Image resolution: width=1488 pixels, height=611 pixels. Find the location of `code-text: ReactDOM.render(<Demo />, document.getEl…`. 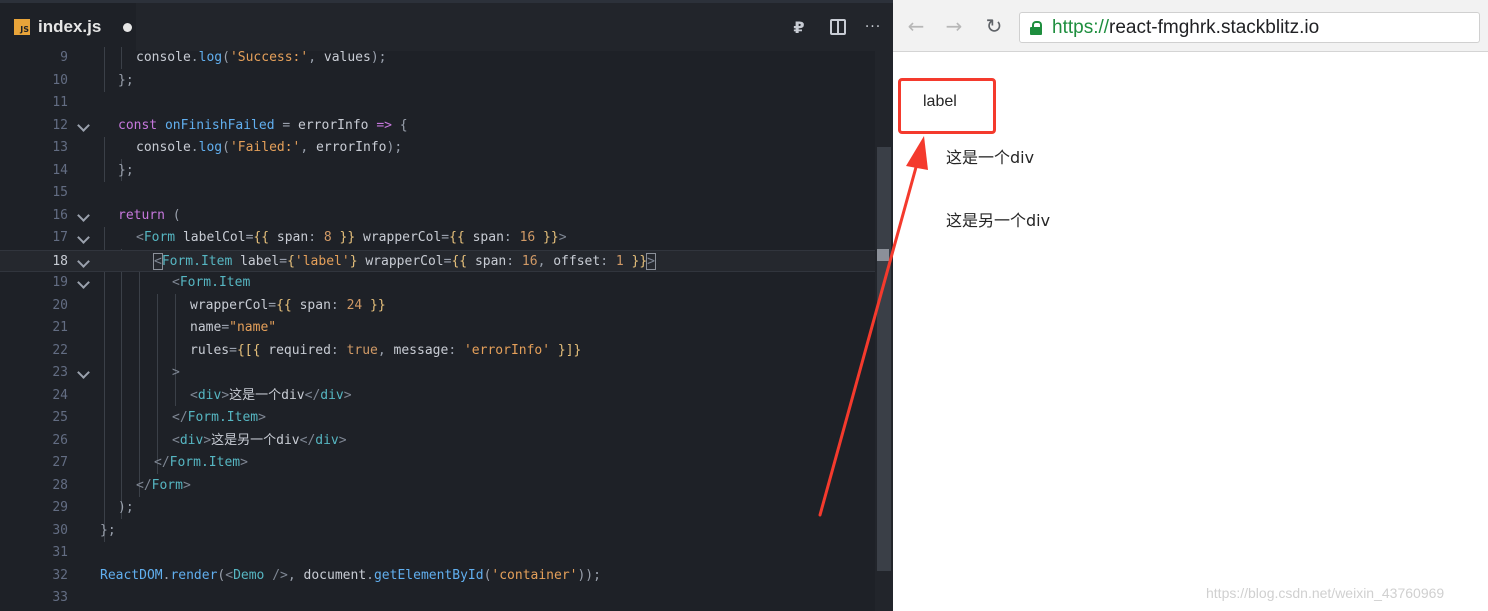

code-text: ReactDOM.render(<Demo />, document.getEl… is located at coordinates (350, 575).